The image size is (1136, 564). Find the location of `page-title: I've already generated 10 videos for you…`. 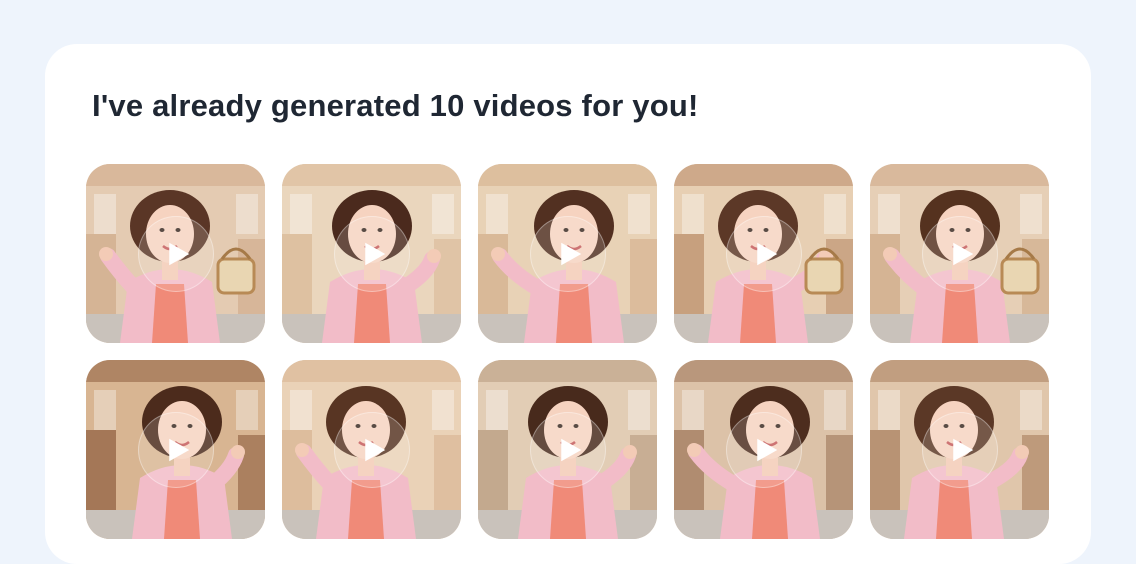

page-title: I've already generated 10 videos for you… is located at coordinates (395, 105).